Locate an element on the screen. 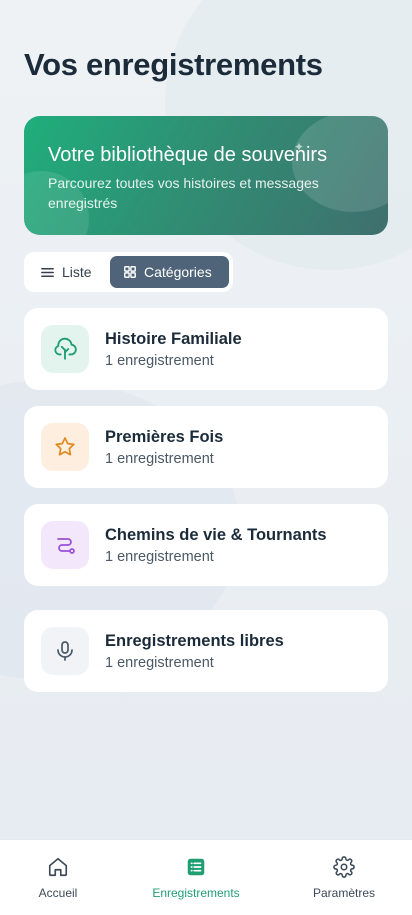  list-view-label: Liste is located at coordinates (77, 272).